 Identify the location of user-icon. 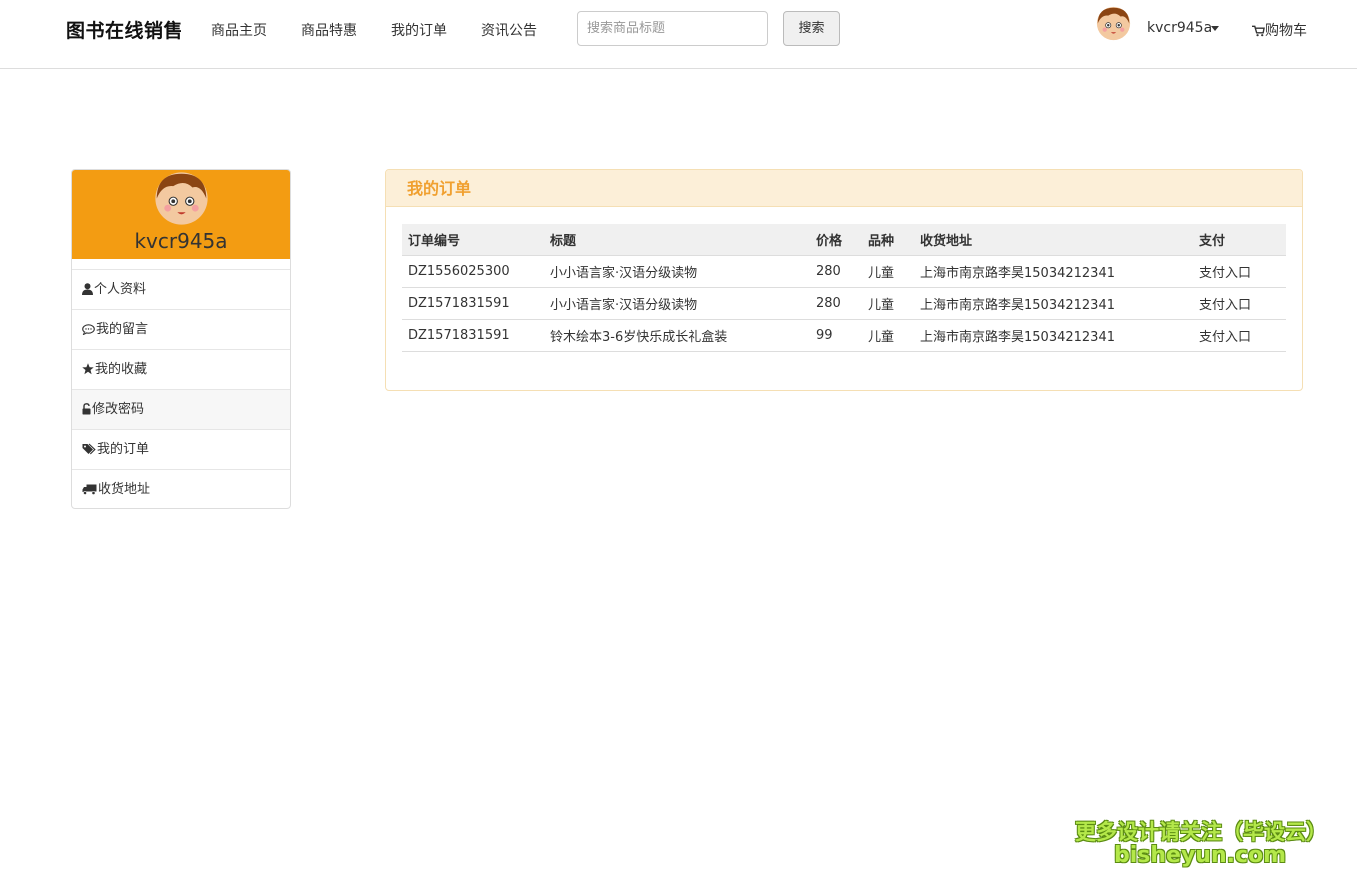
(87, 289).